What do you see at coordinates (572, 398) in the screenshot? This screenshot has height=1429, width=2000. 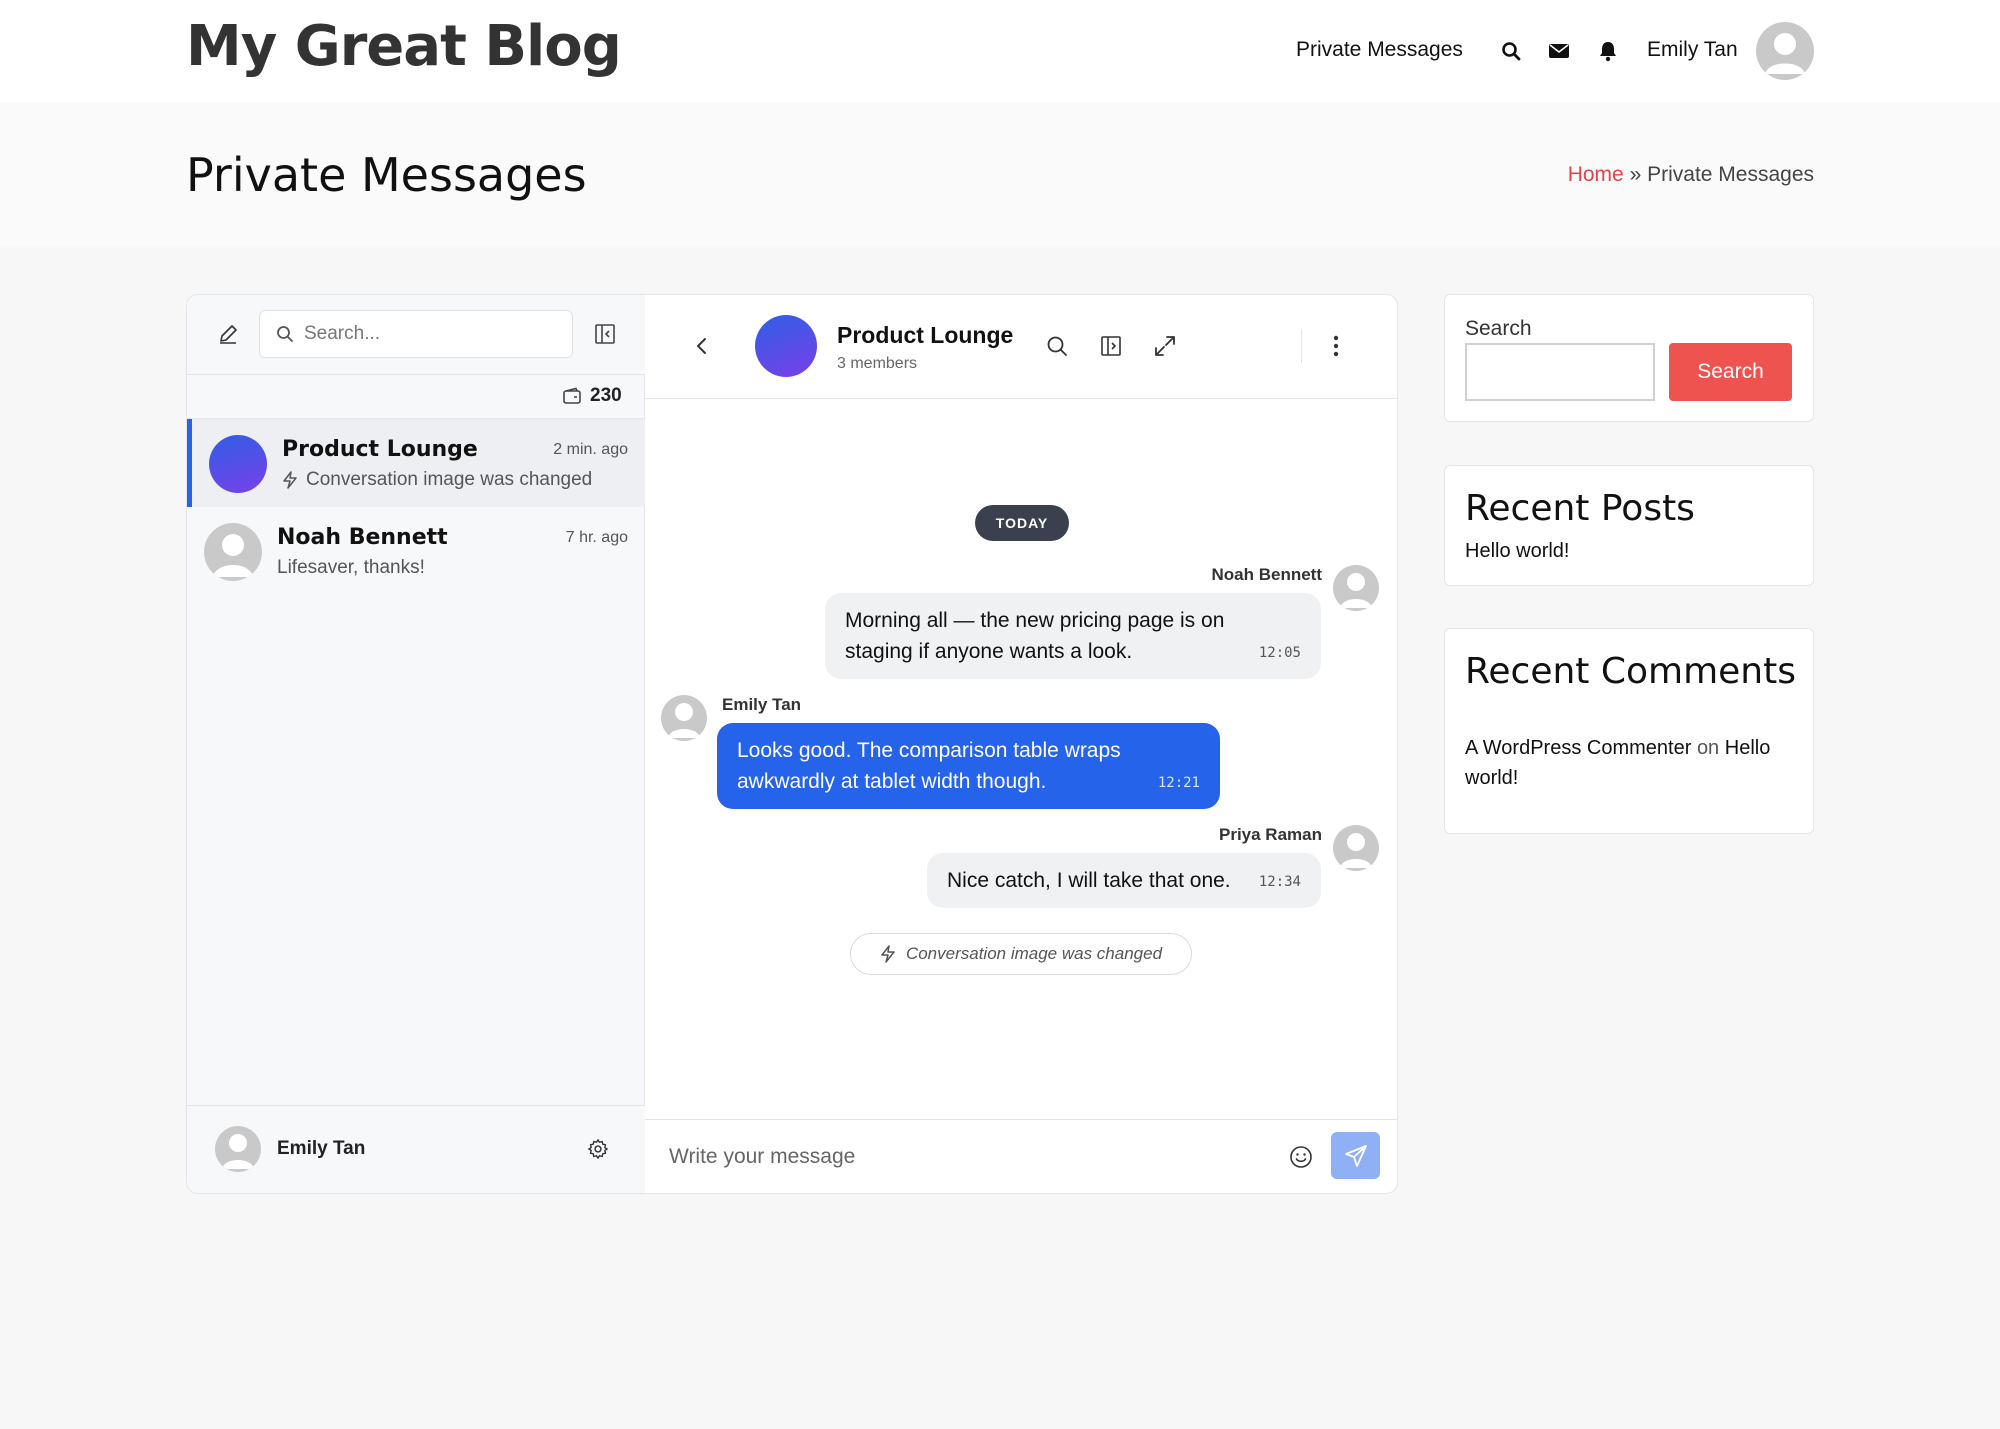 I see `wallet-icon` at bounding box center [572, 398].